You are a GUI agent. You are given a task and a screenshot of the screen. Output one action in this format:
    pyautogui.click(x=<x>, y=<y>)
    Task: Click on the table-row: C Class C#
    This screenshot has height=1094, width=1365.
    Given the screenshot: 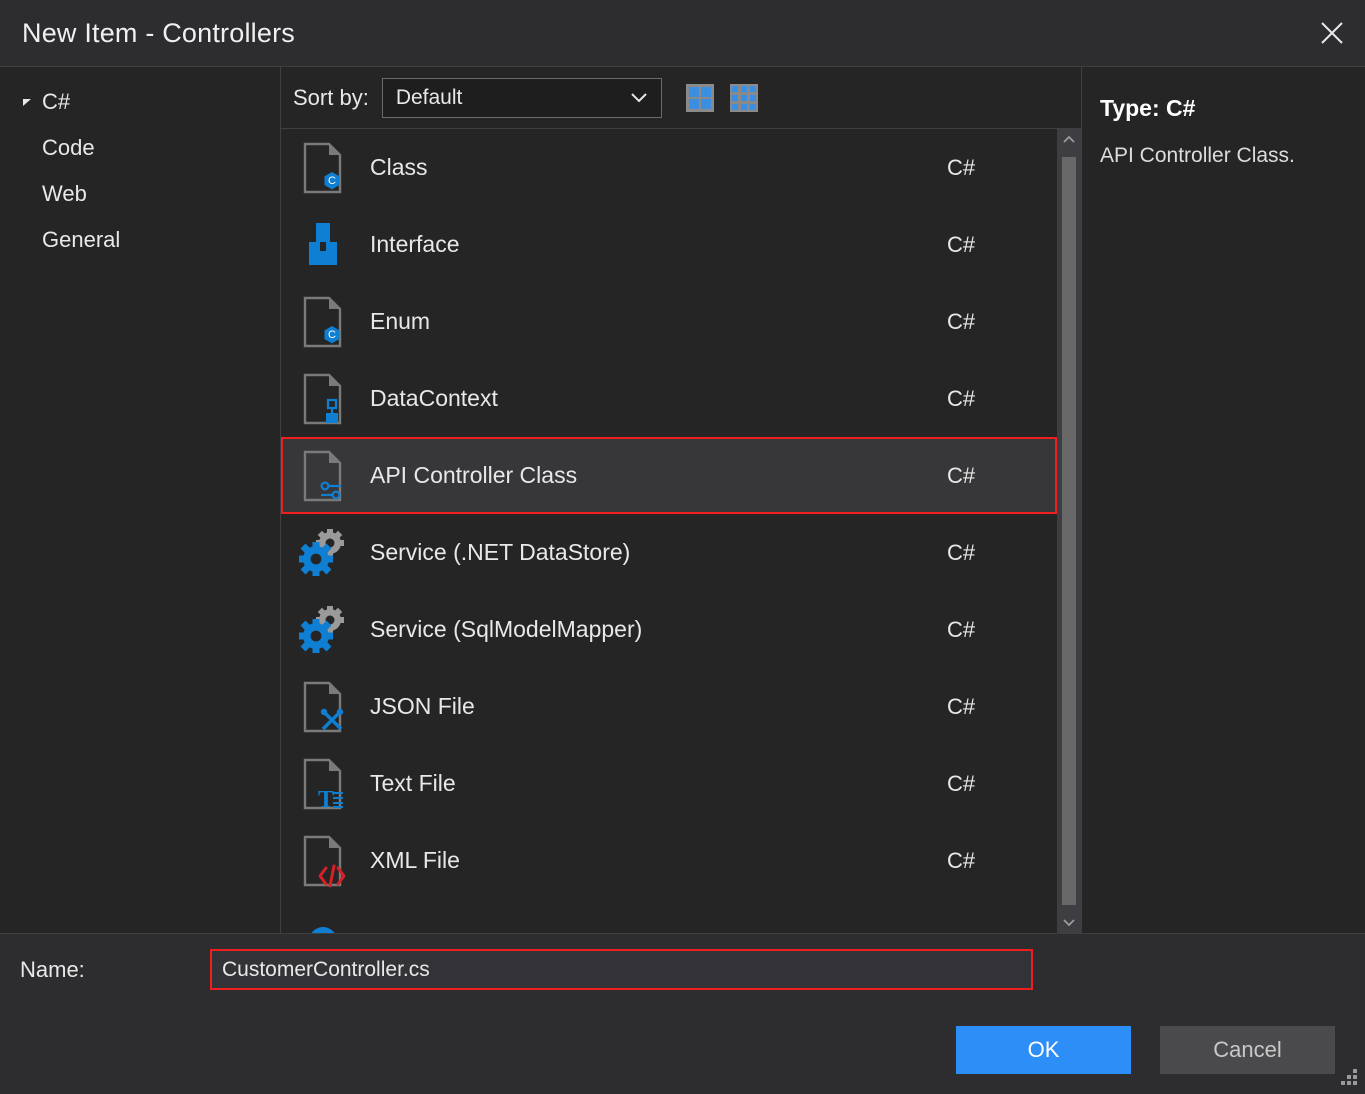 What is the action you would take?
    pyautogui.click(x=669, y=167)
    